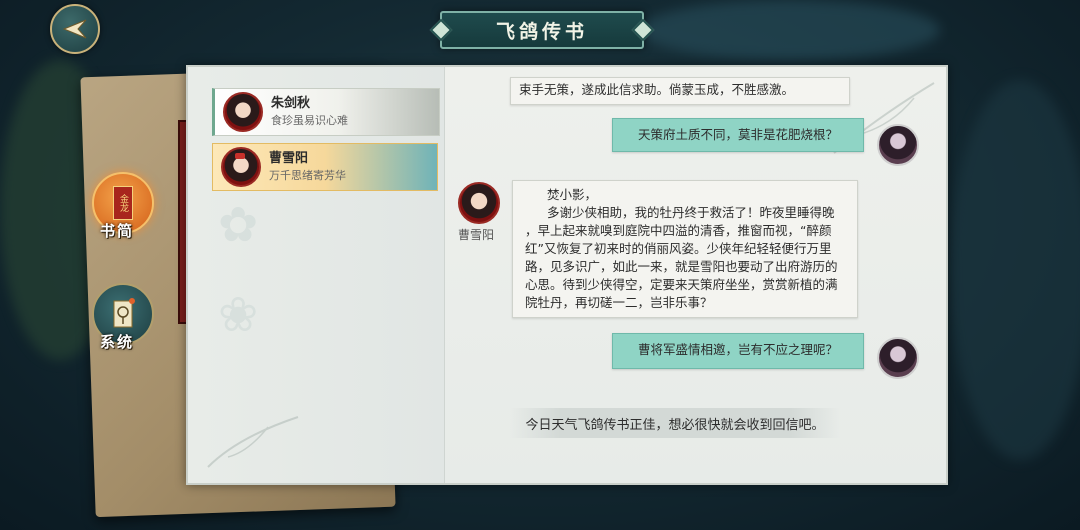 The image size is (1080, 530). I want to click on bamboo-decoration, so click(253, 442).